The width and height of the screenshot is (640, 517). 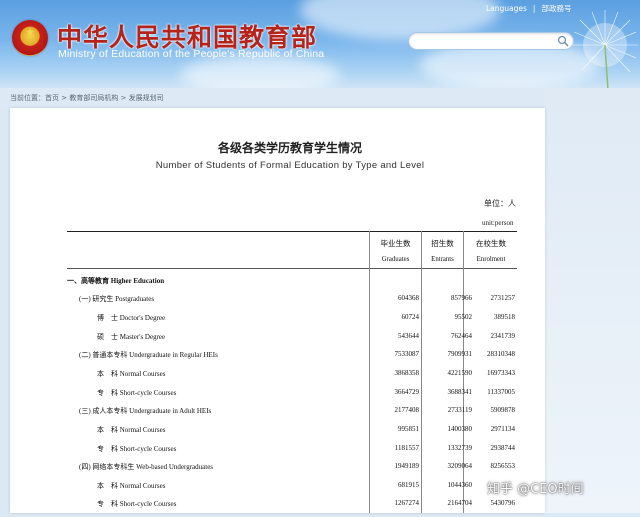 I want to click on column-header-entrants-en: Entrants, so click(x=442, y=259).